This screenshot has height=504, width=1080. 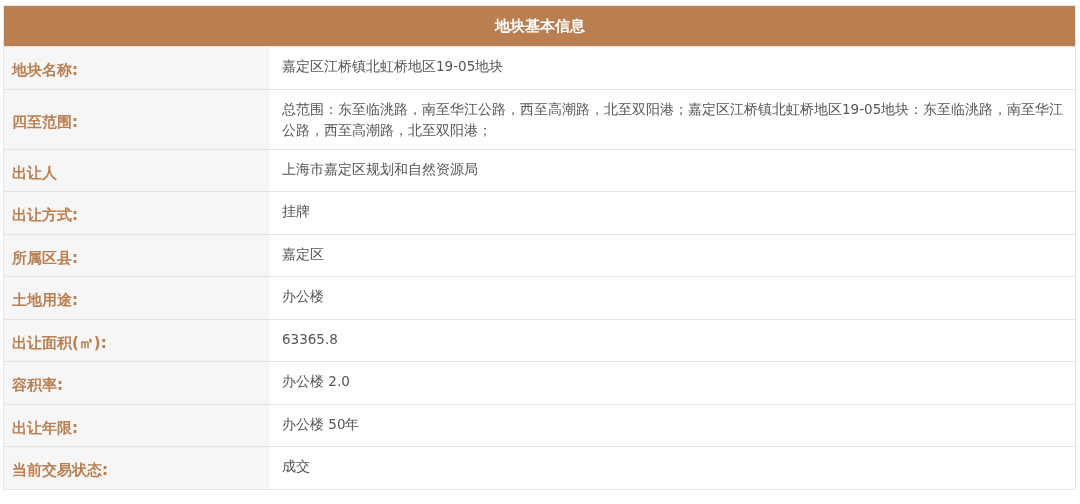 I want to click on field-value: 上海市嘉定区规划和自然资源局, so click(x=380, y=169).